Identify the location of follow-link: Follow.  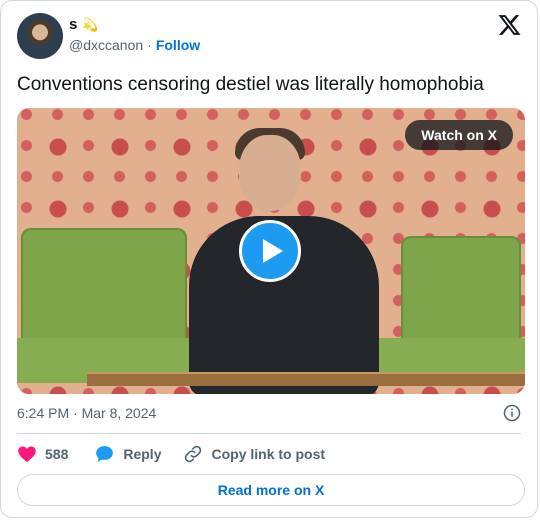
(178, 45).